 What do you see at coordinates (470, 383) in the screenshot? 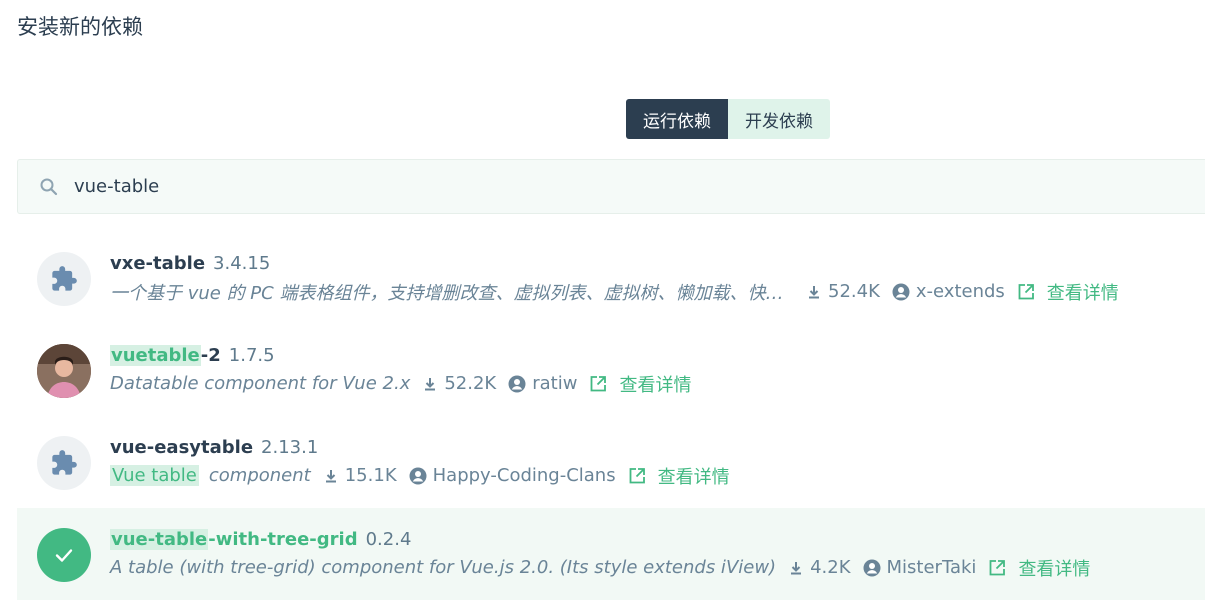
I see `download-count-value: 52.2K` at bounding box center [470, 383].